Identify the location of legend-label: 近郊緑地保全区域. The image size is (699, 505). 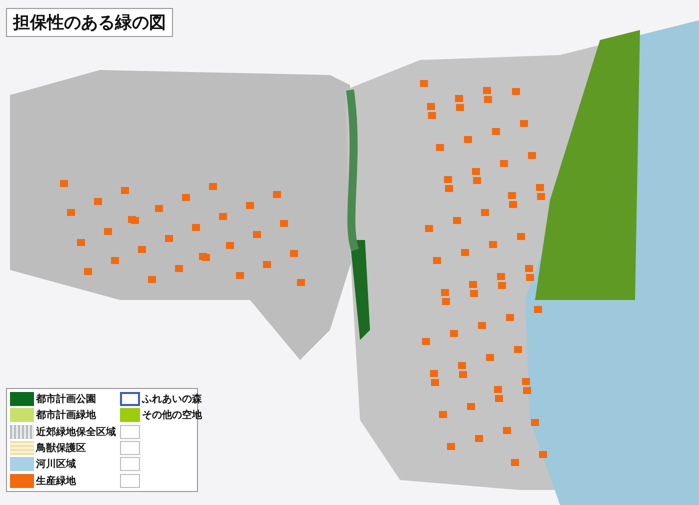
(76, 432).